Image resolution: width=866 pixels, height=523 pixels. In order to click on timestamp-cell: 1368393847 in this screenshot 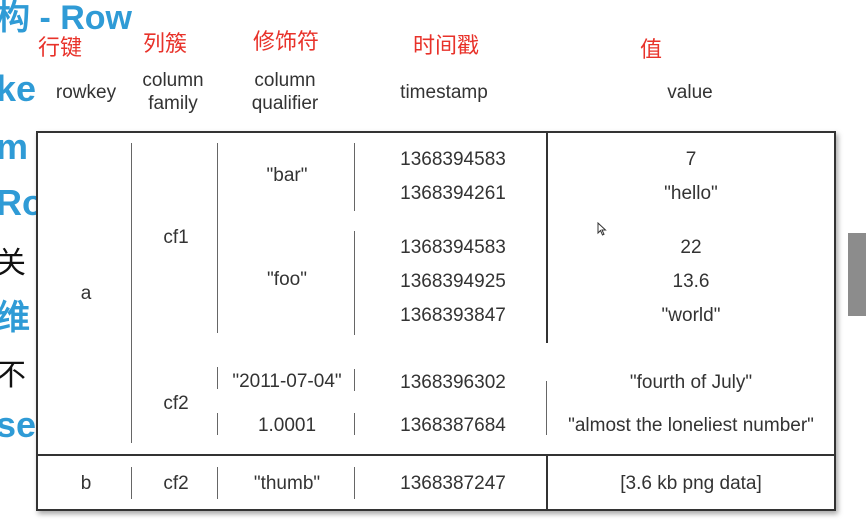, I will do `click(453, 315)`.